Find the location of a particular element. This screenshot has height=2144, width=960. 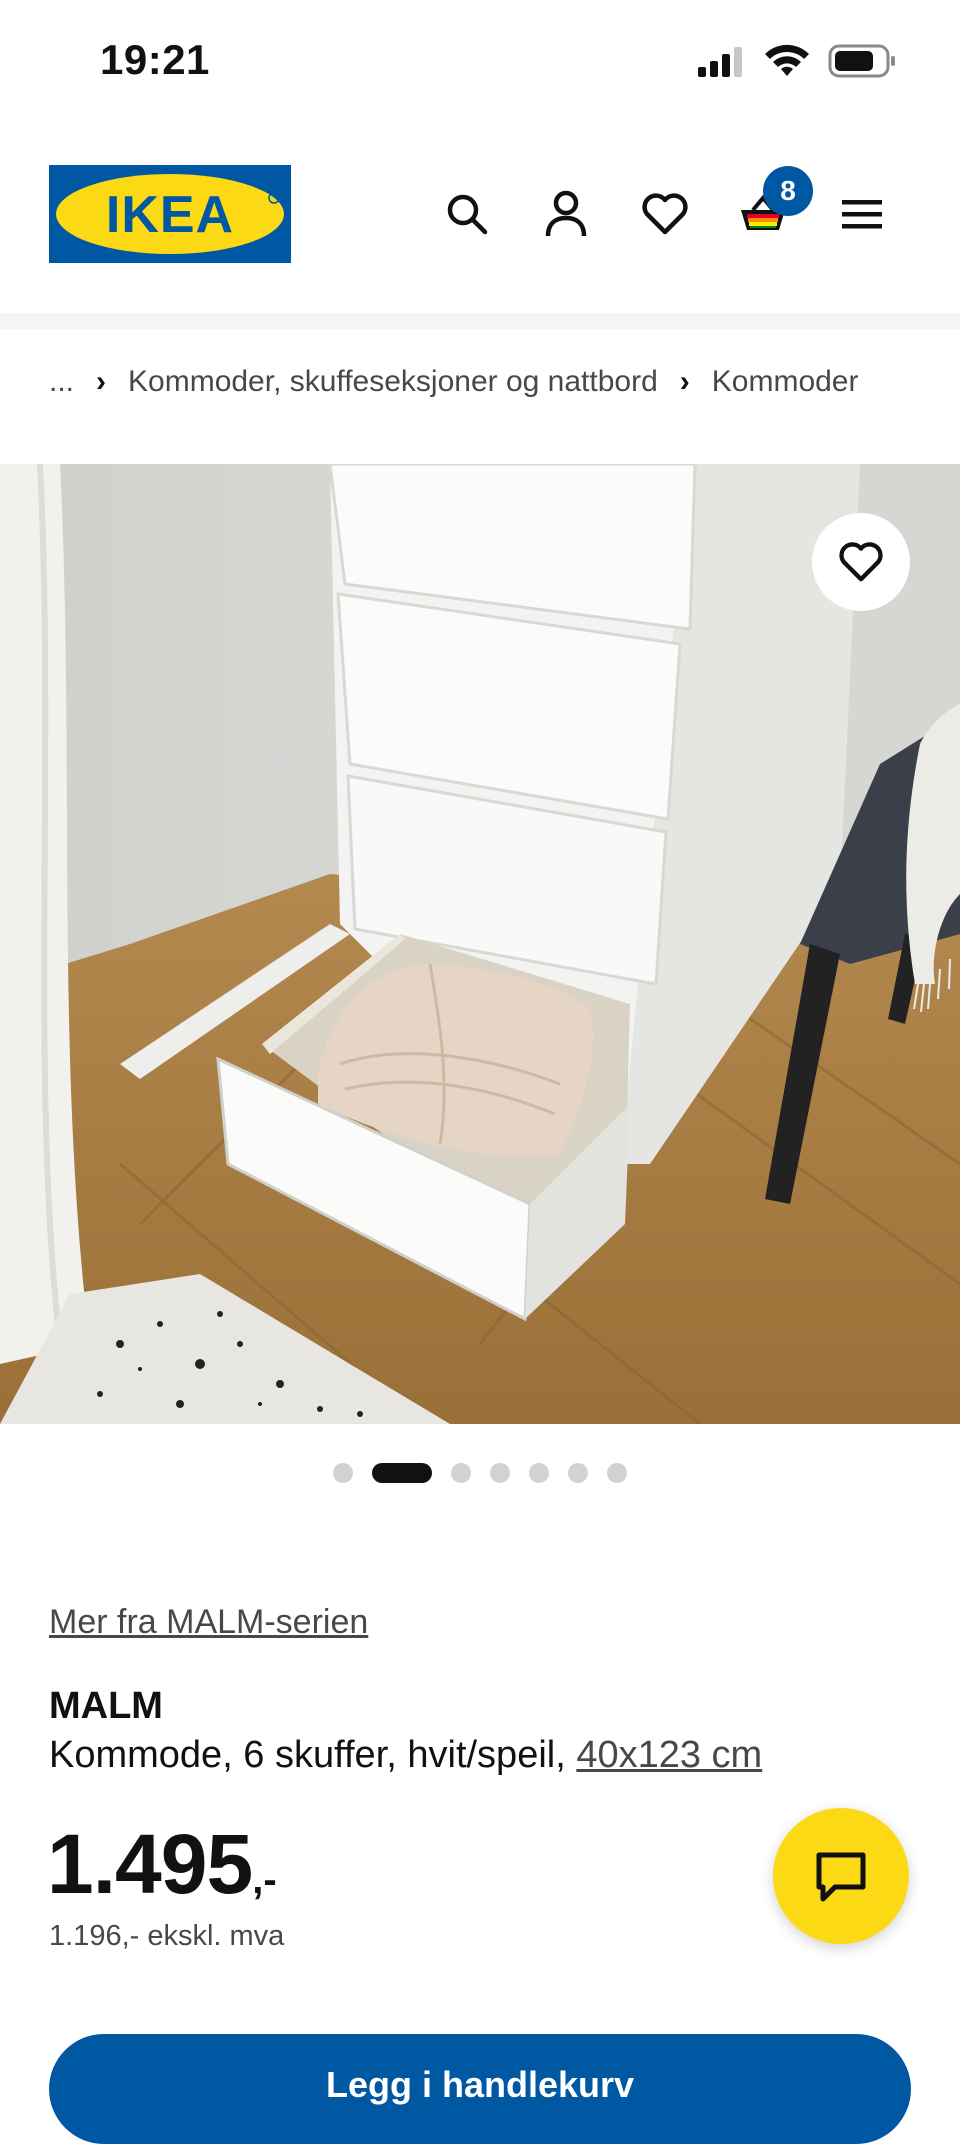

favorite-button is located at coordinates (861, 562).